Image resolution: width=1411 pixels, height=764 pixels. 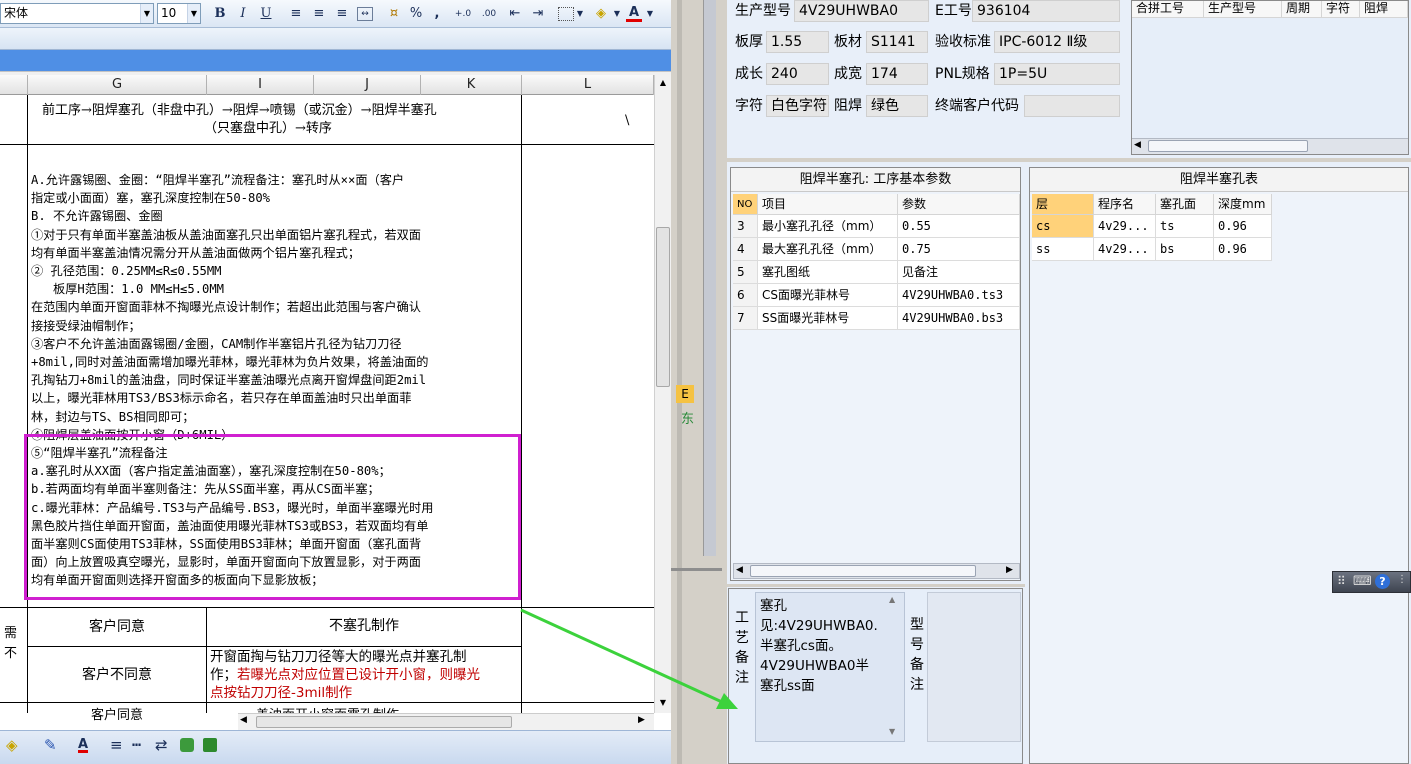 I want to click on column-header-j: J, so click(x=367, y=85).